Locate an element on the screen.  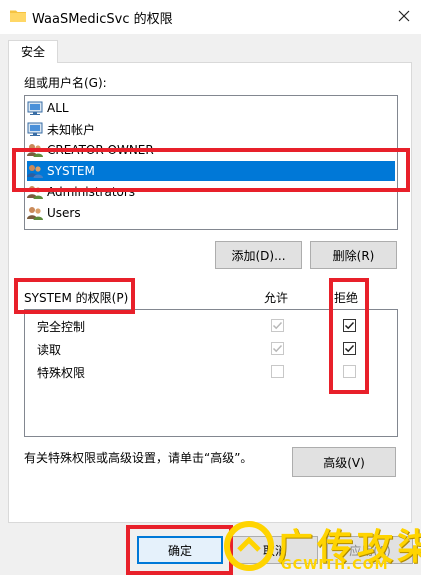
permission-name: 完全控制 is located at coordinates (61, 327).